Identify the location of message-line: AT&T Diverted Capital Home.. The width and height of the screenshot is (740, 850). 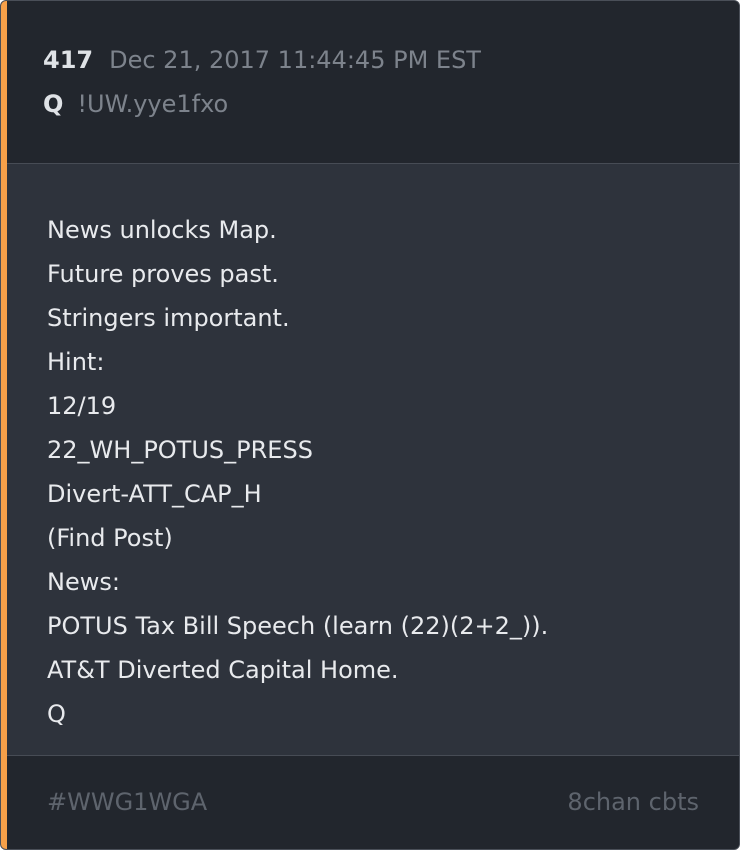
(223, 670).